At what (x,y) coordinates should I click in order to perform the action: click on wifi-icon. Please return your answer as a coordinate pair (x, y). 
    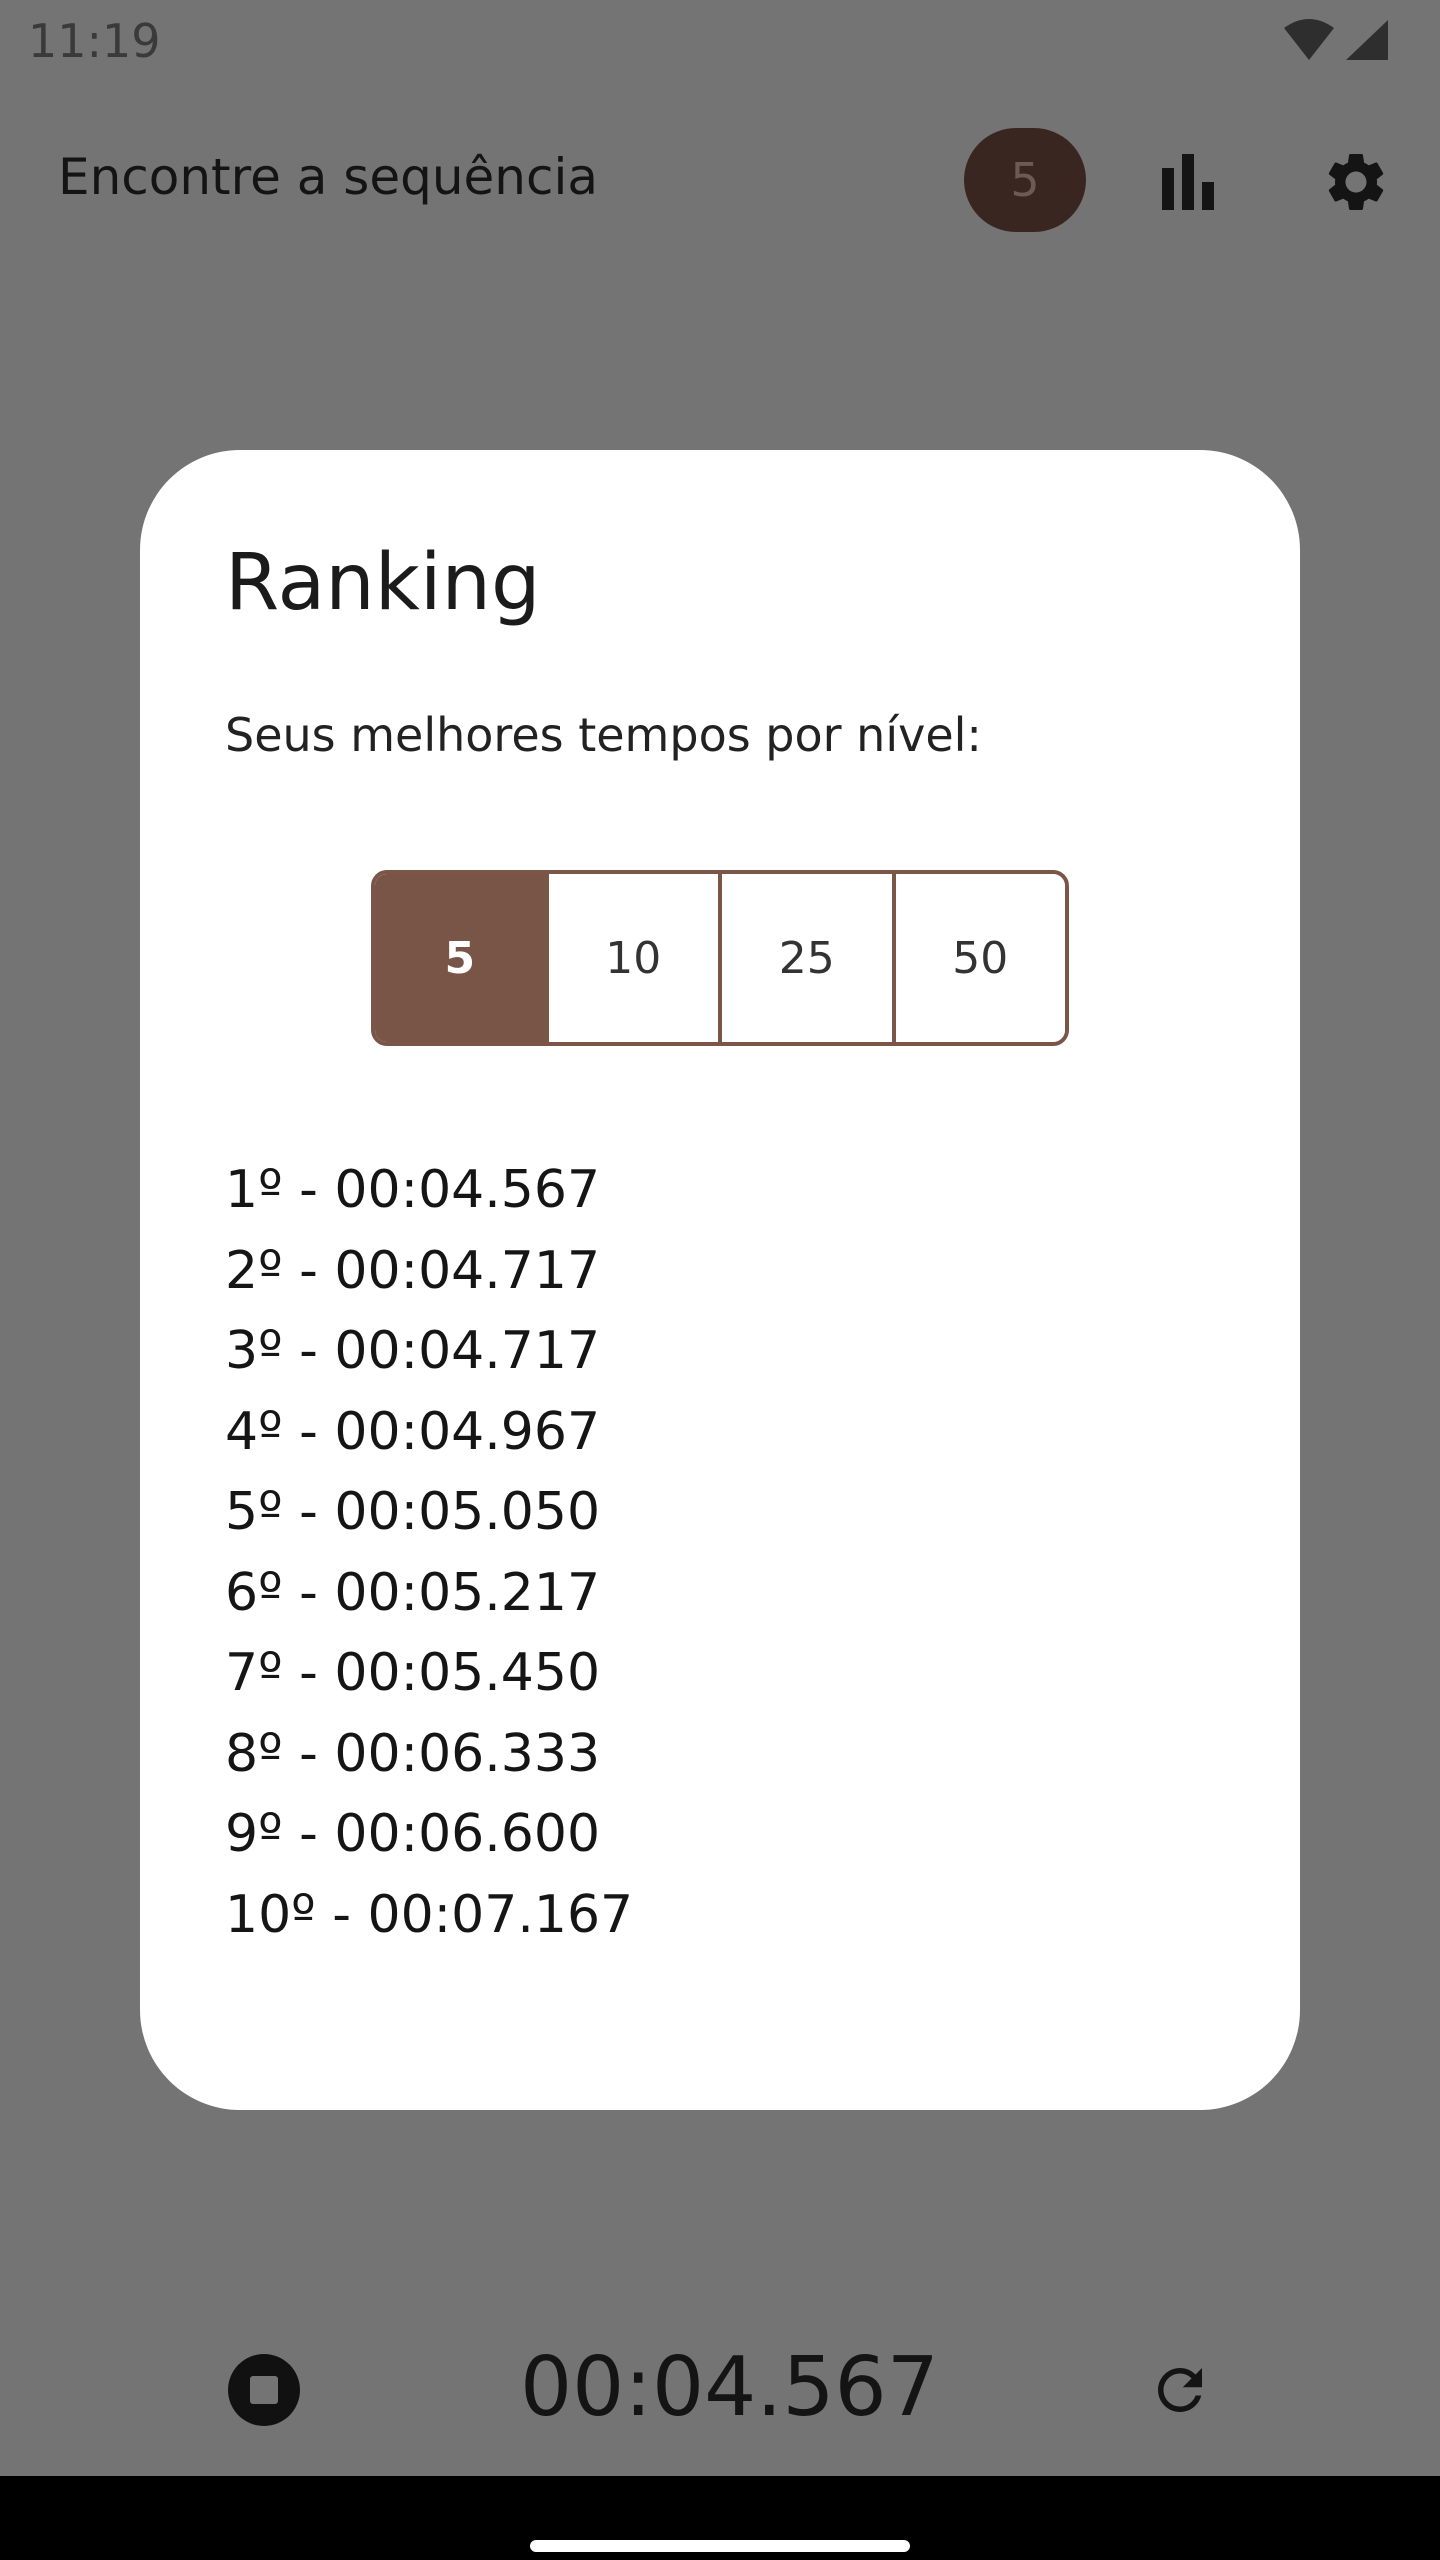
    Looking at the image, I should click on (1309, 39).